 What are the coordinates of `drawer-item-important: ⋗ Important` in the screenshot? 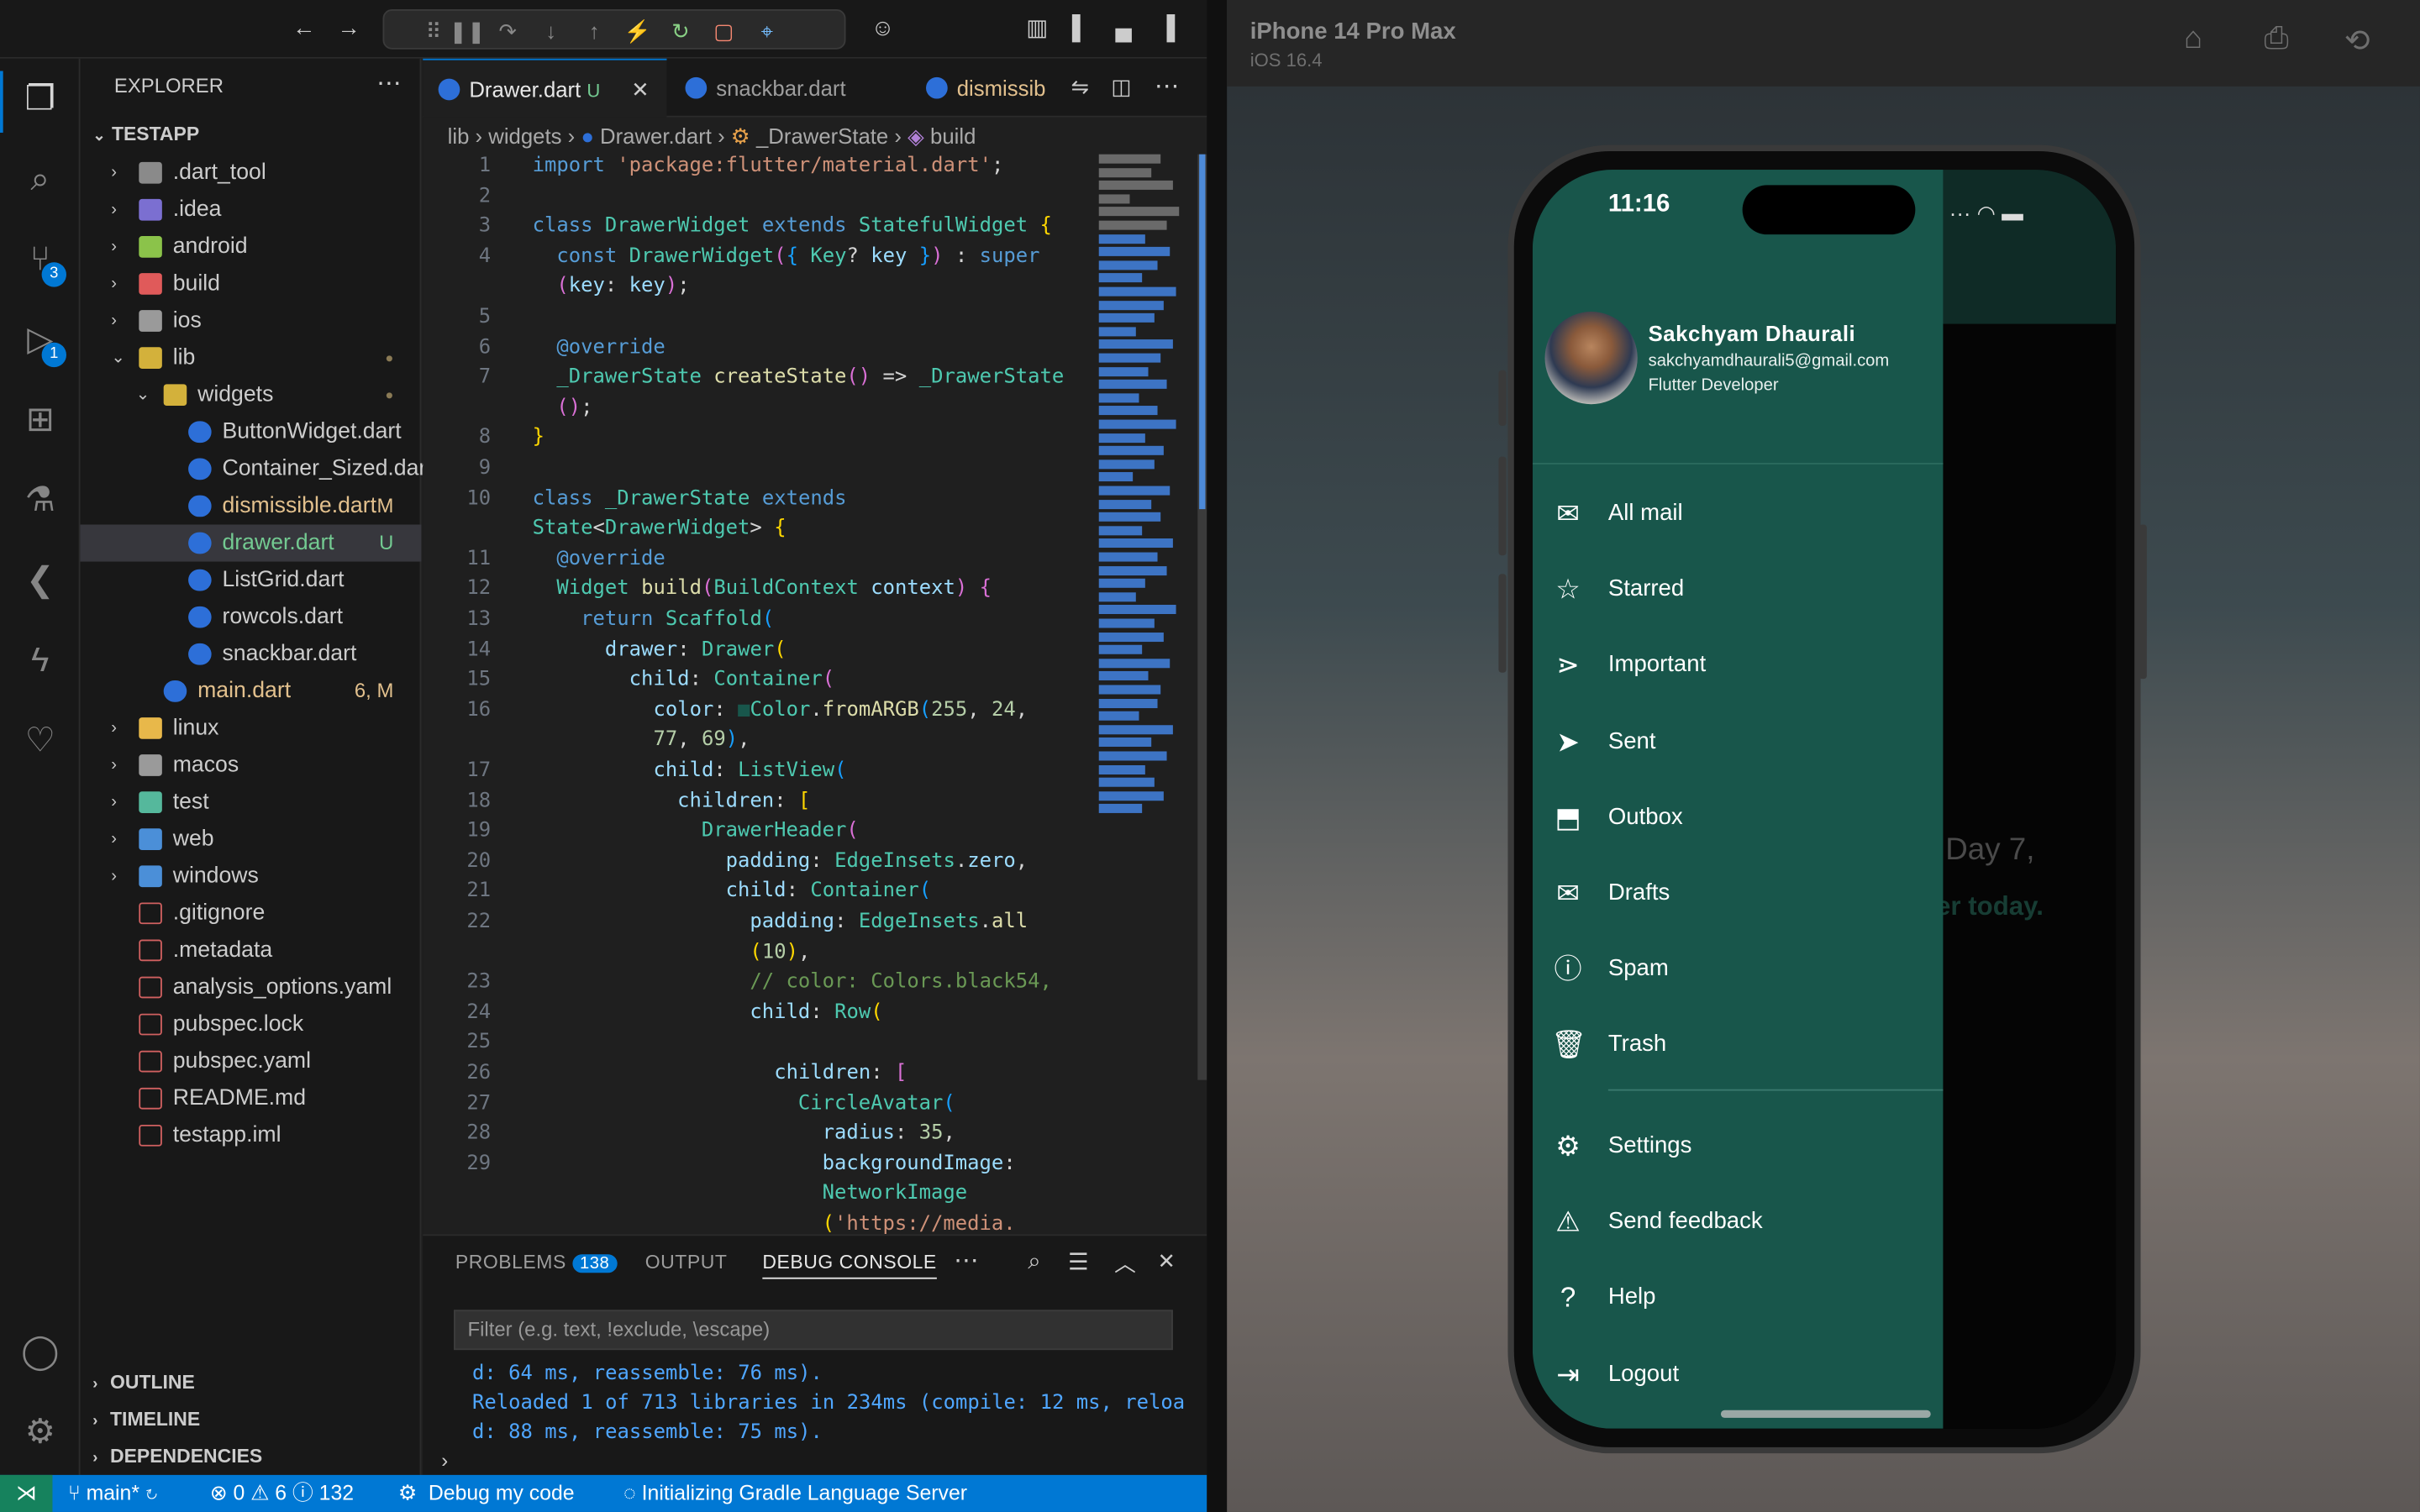 It's located at (1739, 664).